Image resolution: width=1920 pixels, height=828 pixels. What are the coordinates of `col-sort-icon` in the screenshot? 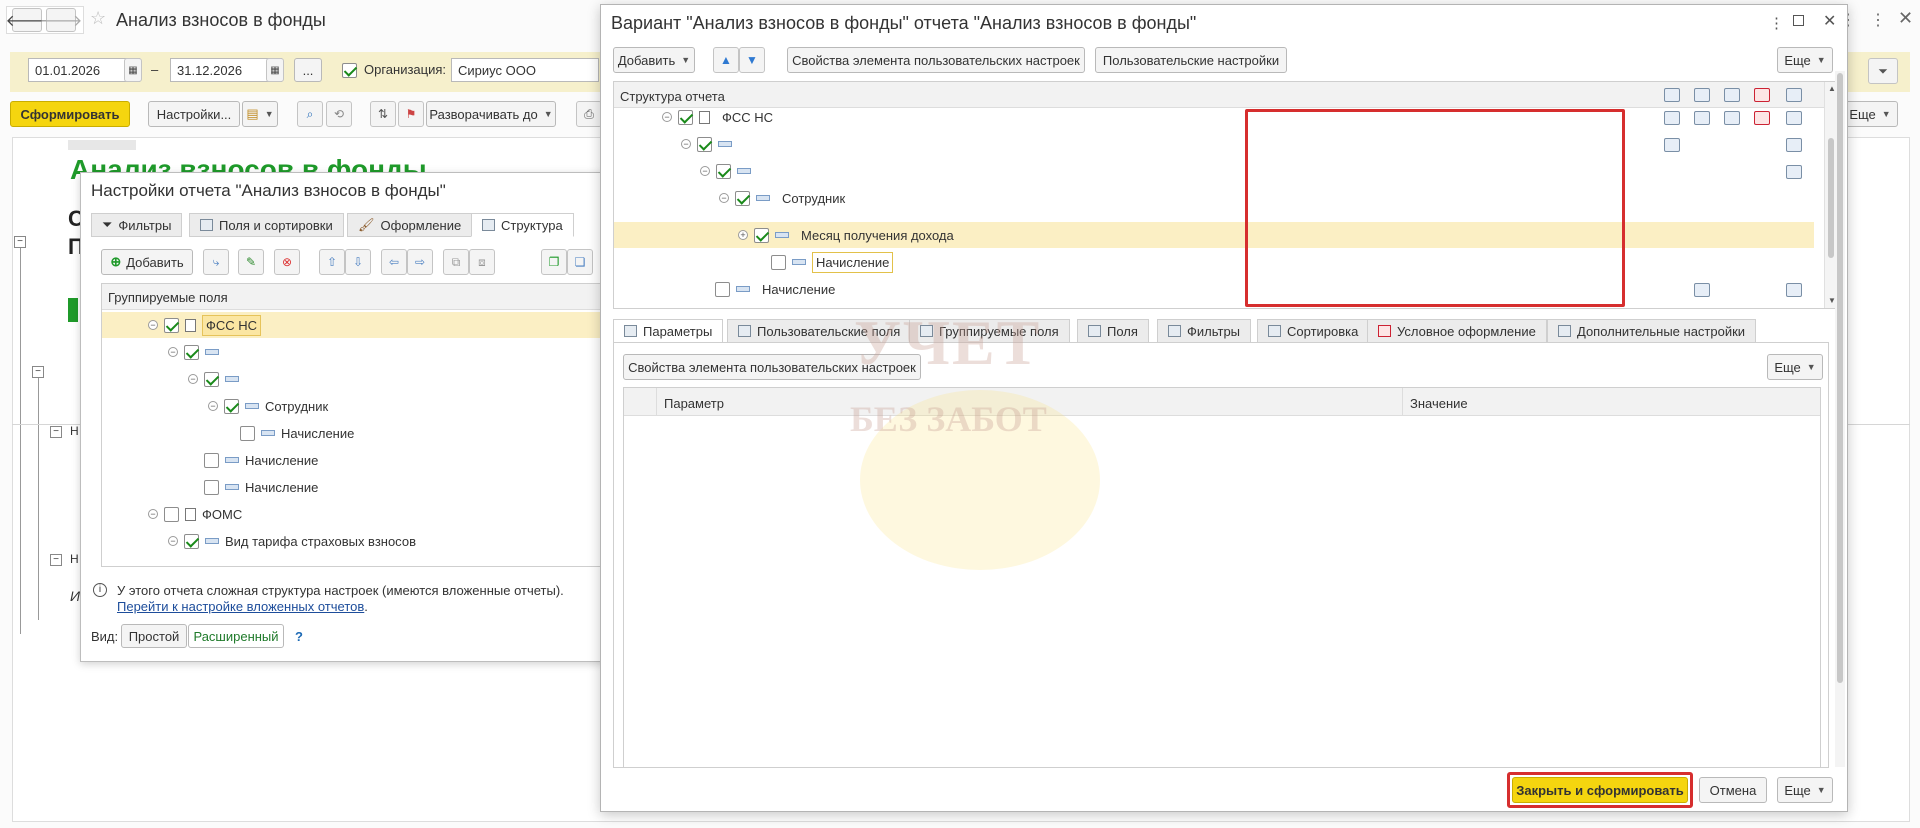 It's located at (1732, 95).